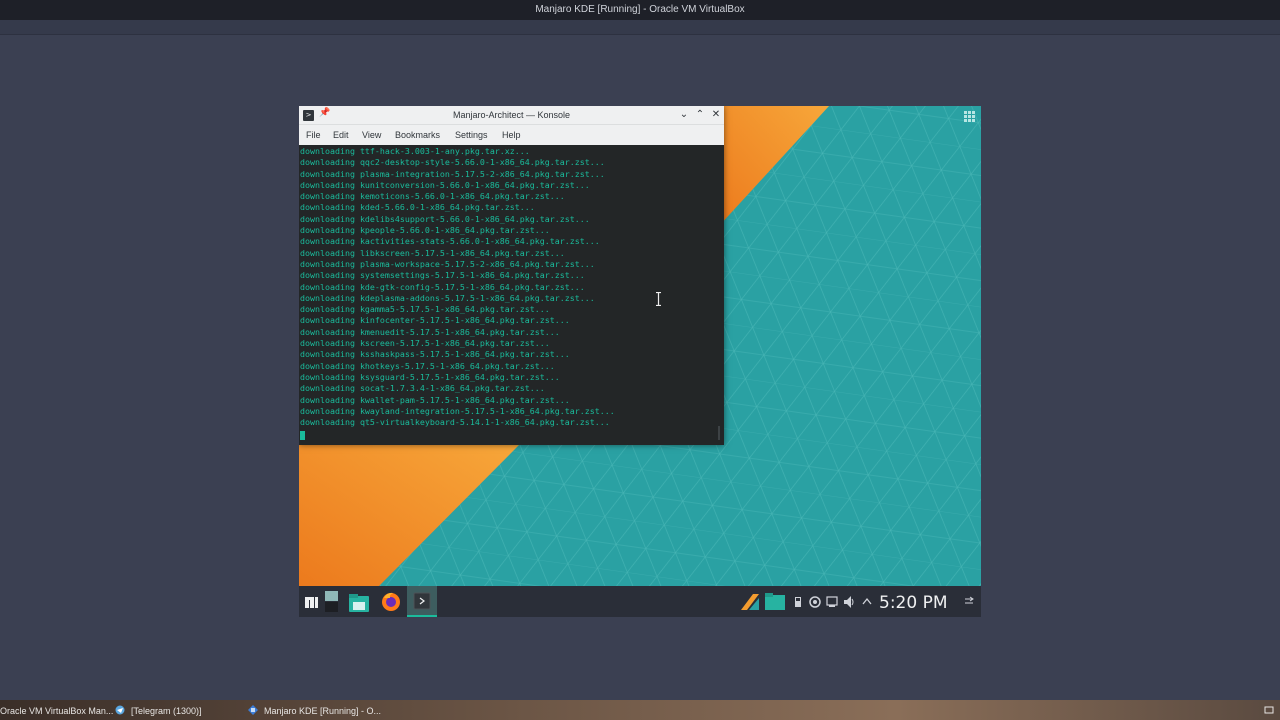 The height and width of the screenshot is (720, 1280). Describe the element at coordinates (750, 601) in the screenshot. I see `manjaro-architect-icon` at that location.